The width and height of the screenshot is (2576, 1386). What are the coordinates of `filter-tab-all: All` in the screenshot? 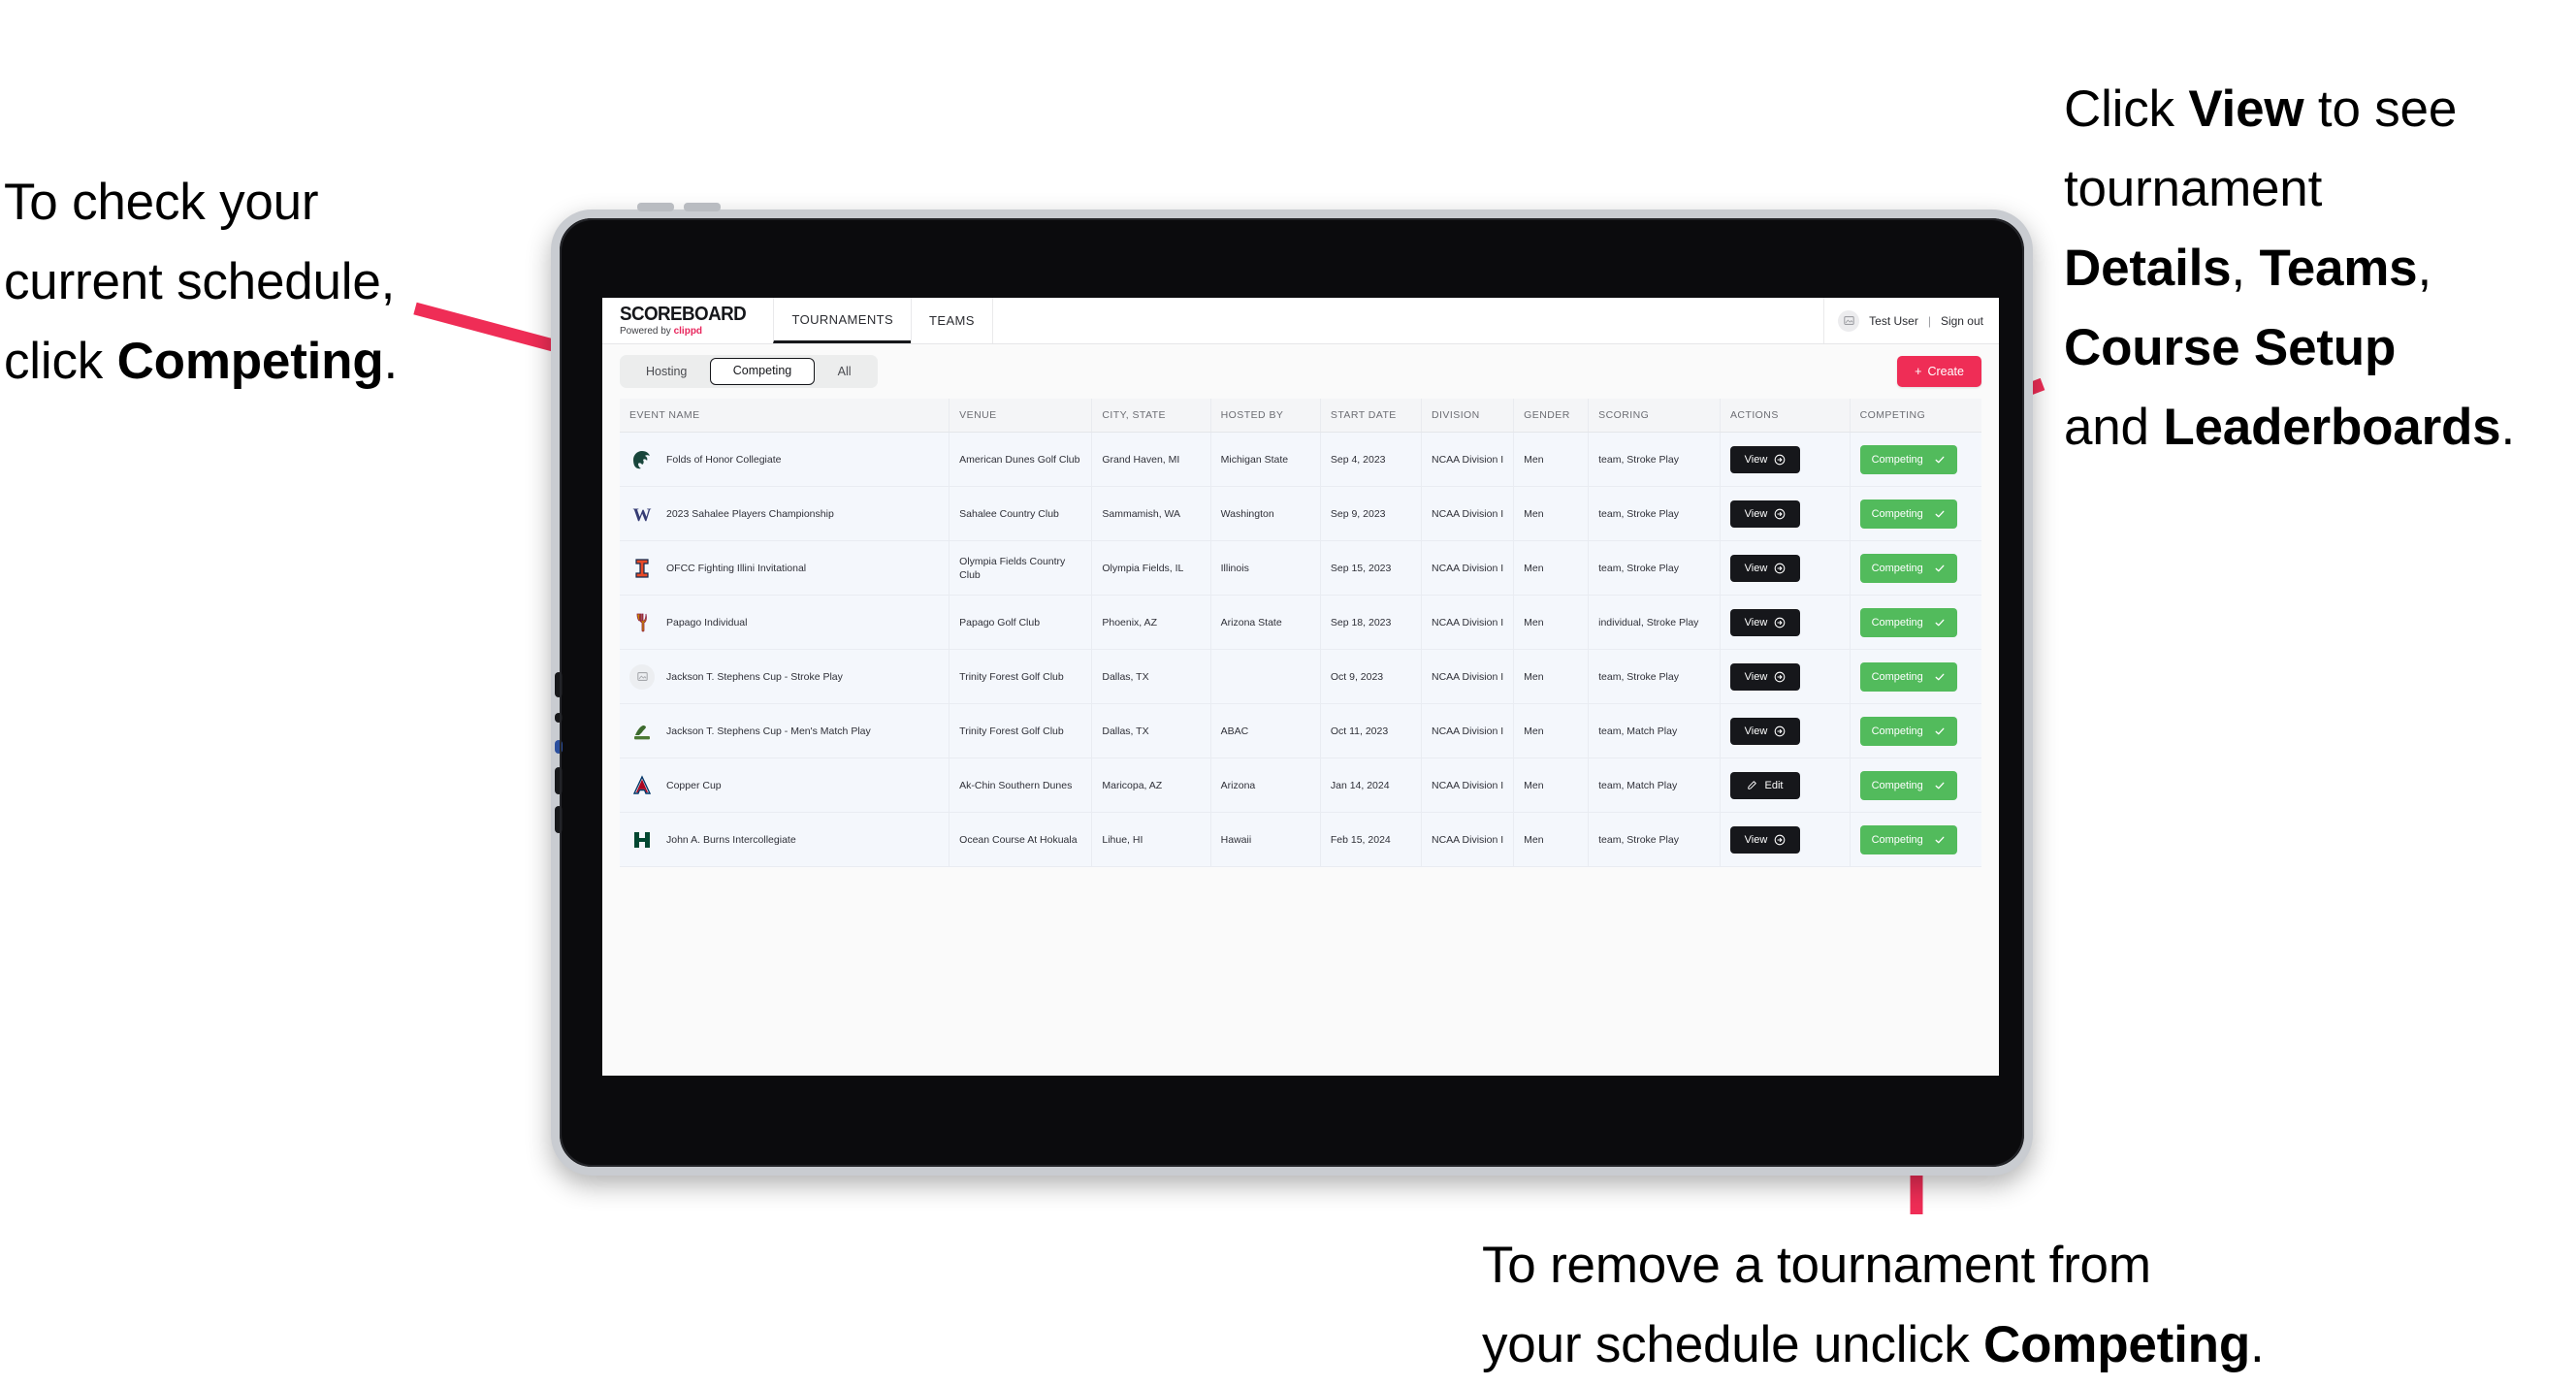 It's located at (845, 371).